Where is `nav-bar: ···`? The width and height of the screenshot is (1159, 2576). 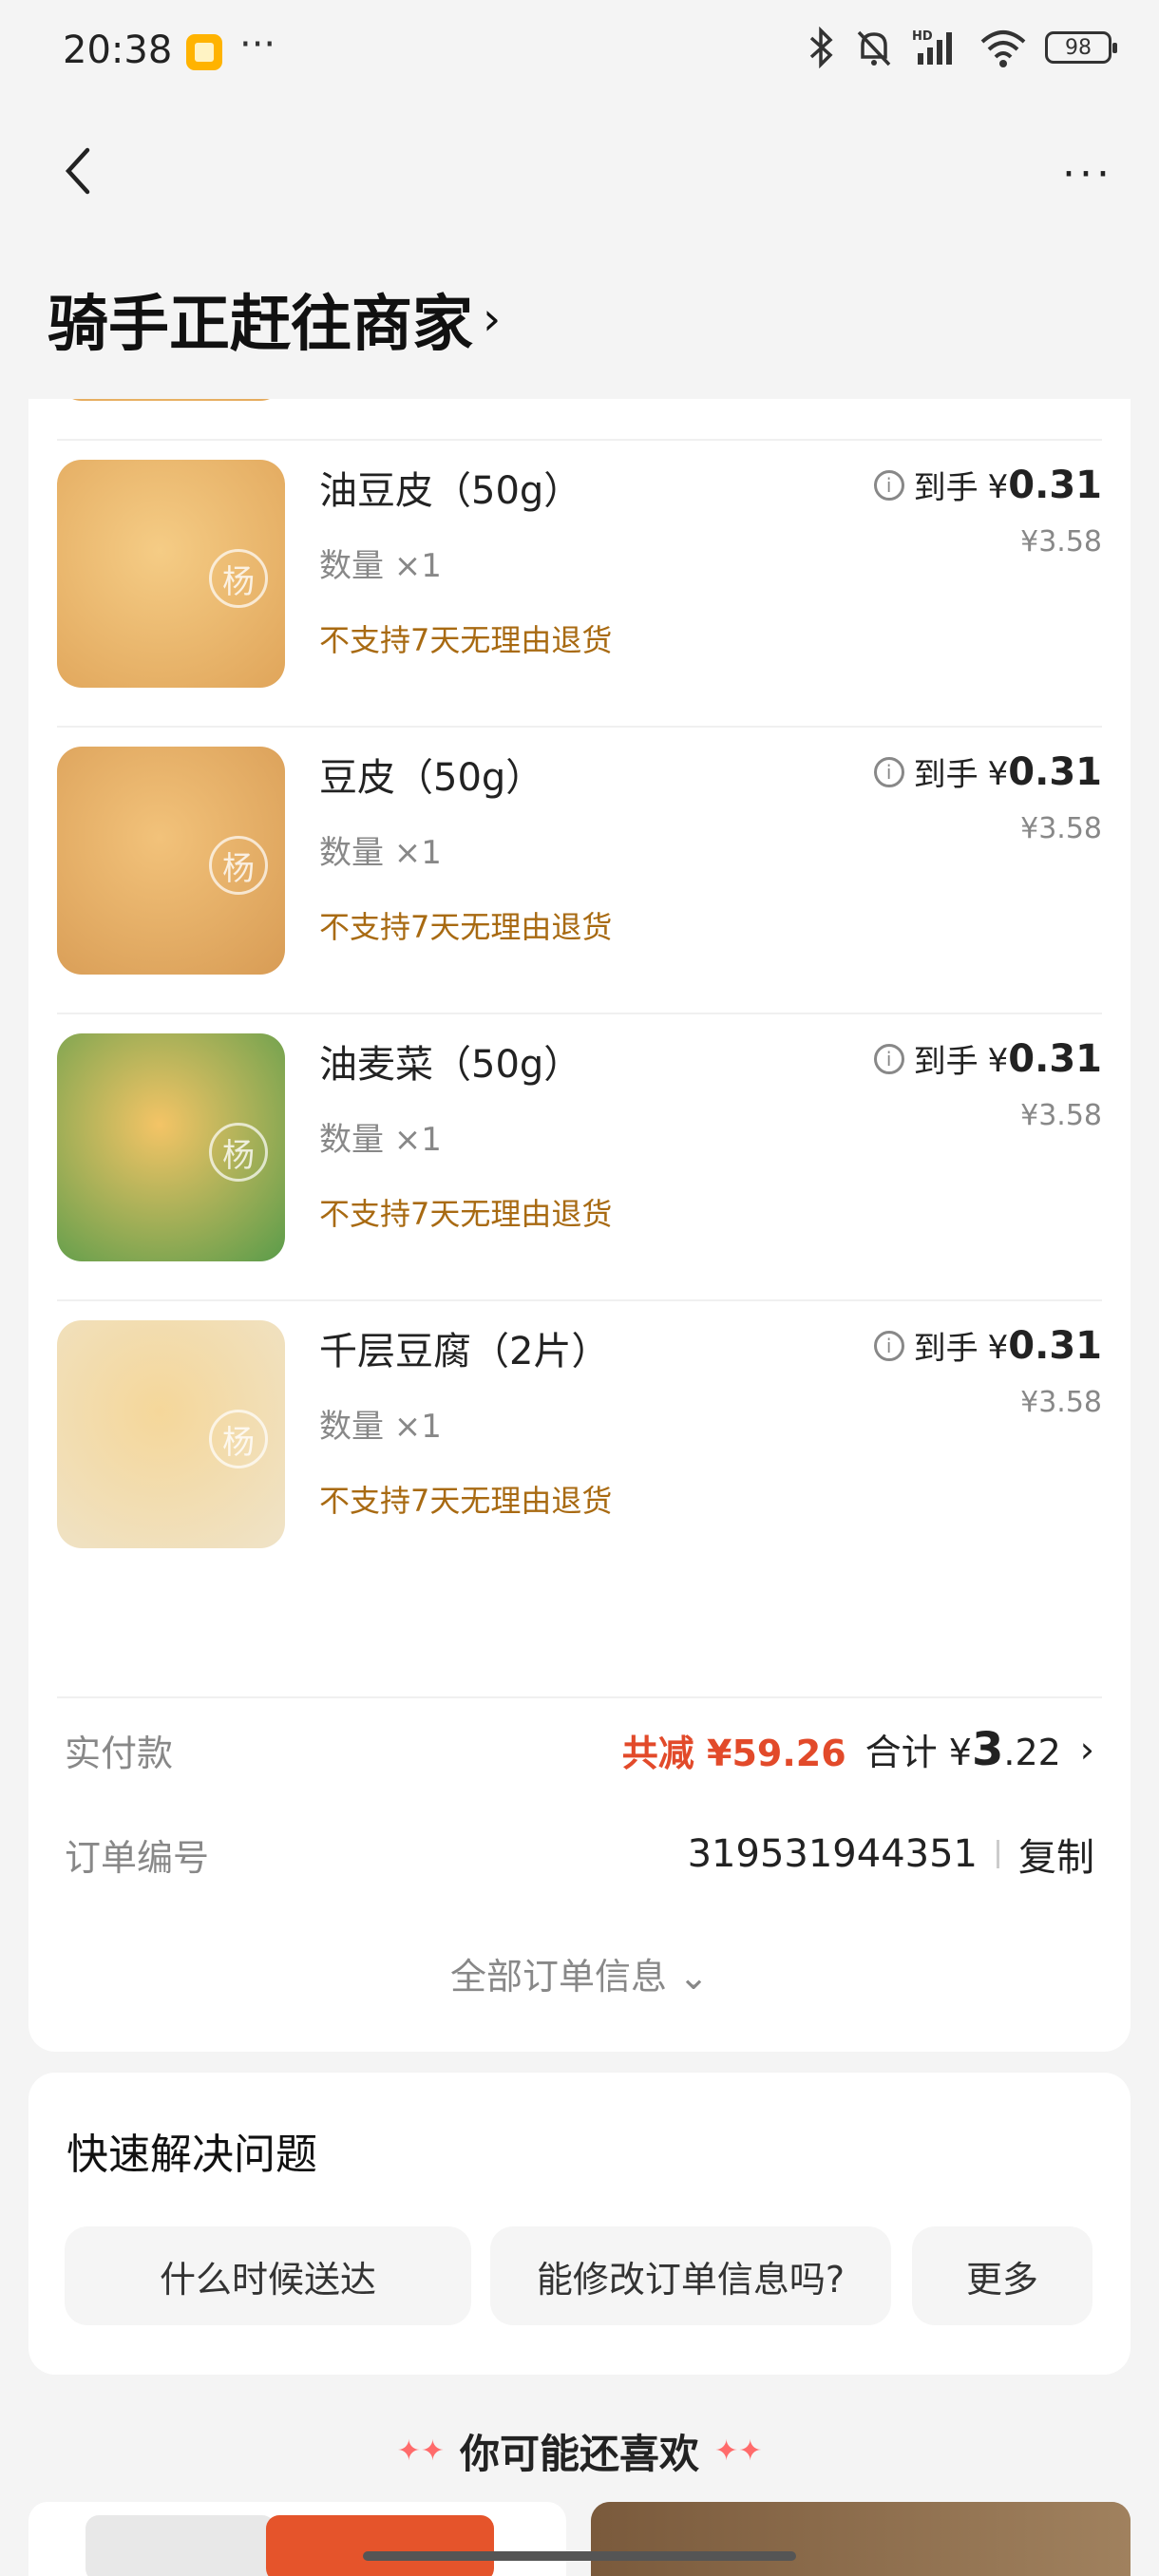 nav-bar: ··· is located at coordinates (579, 170).